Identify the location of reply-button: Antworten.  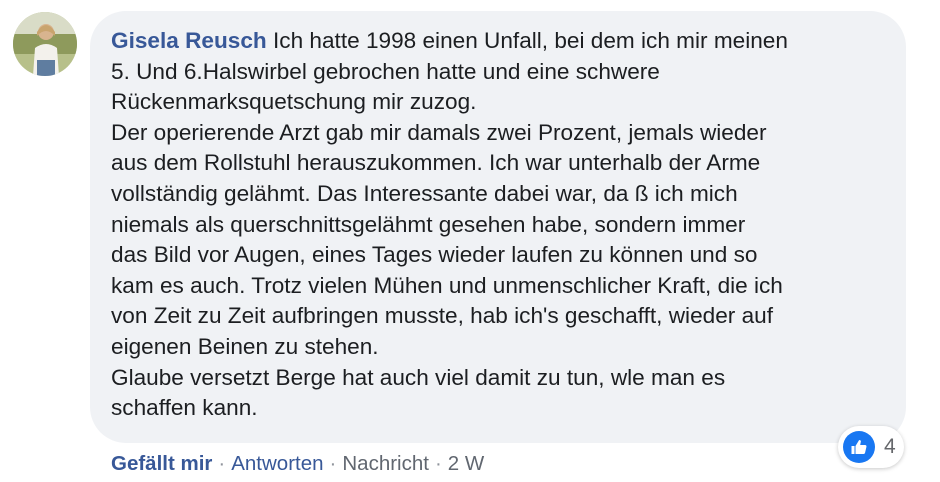
(277, 463).